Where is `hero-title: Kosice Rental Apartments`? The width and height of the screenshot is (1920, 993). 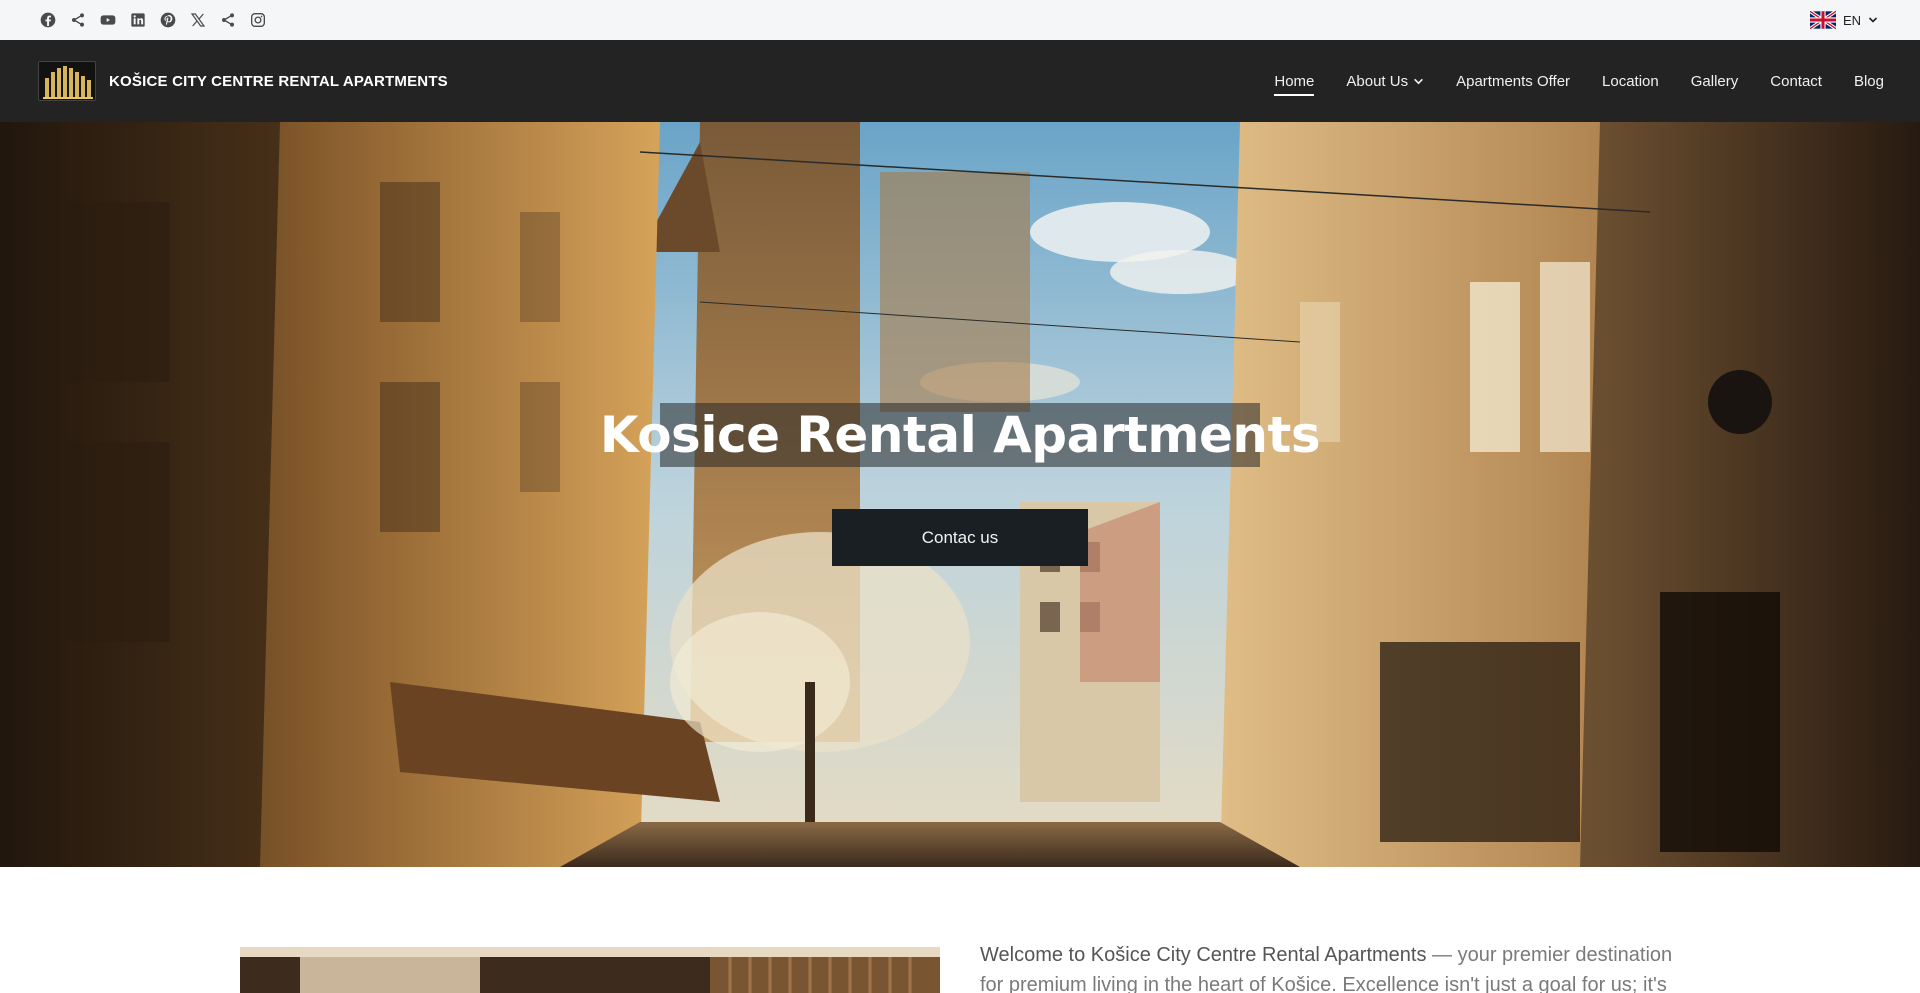
hero-title: Kosice Rental Apartments is located at coordinates (960, 435).